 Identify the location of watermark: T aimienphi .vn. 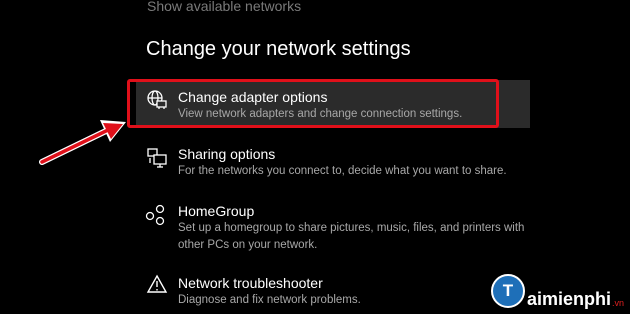
(557, 291).